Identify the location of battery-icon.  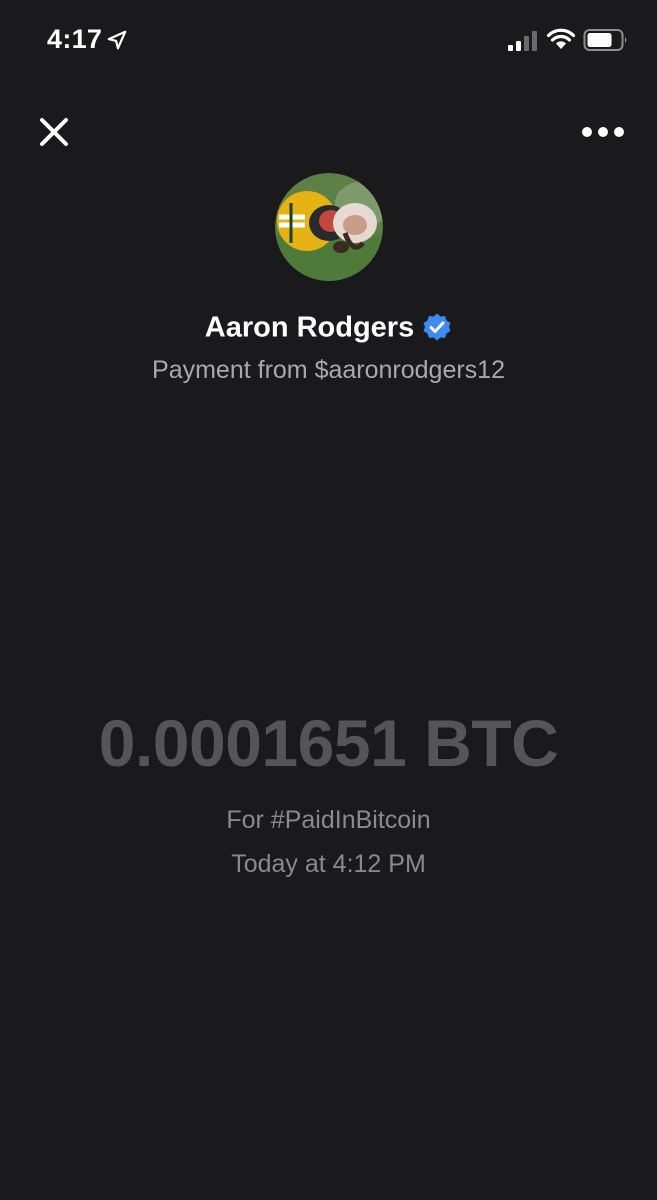
(605, 40).